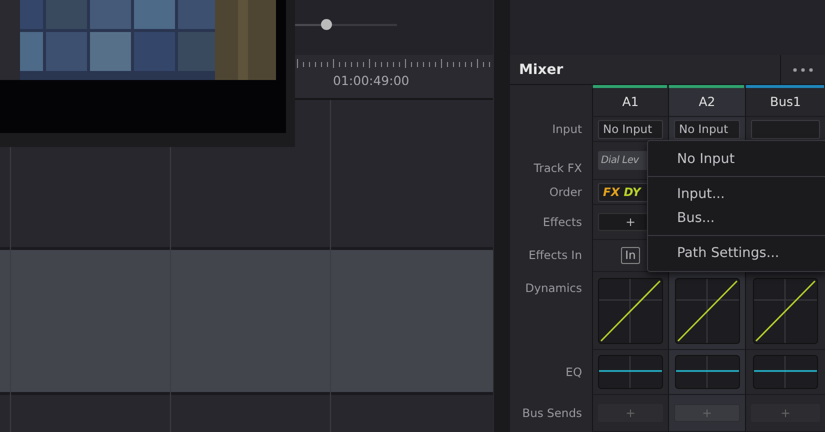 This screenshot has height=432, width=825. What do you see at coordinates (630, 255) in the screenshot?
I see `effects-in-button: In` at bounding box center [630, 255].